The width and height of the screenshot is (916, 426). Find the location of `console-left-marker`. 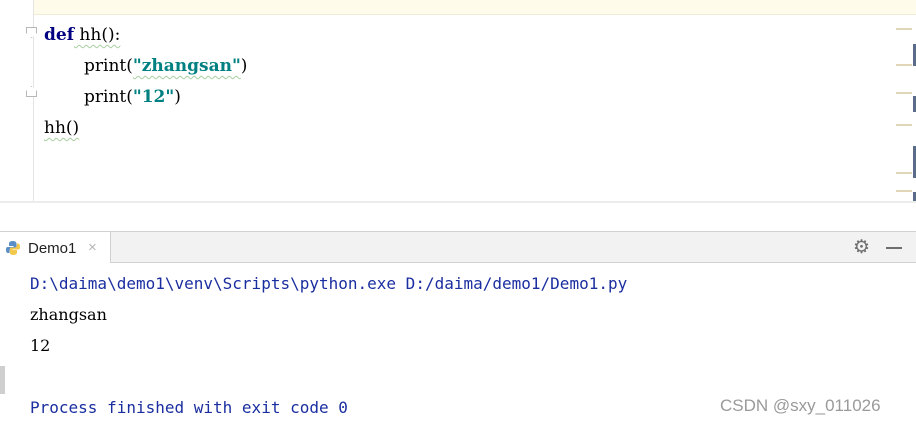

console-left-marker is located at coordinates (2, 380).